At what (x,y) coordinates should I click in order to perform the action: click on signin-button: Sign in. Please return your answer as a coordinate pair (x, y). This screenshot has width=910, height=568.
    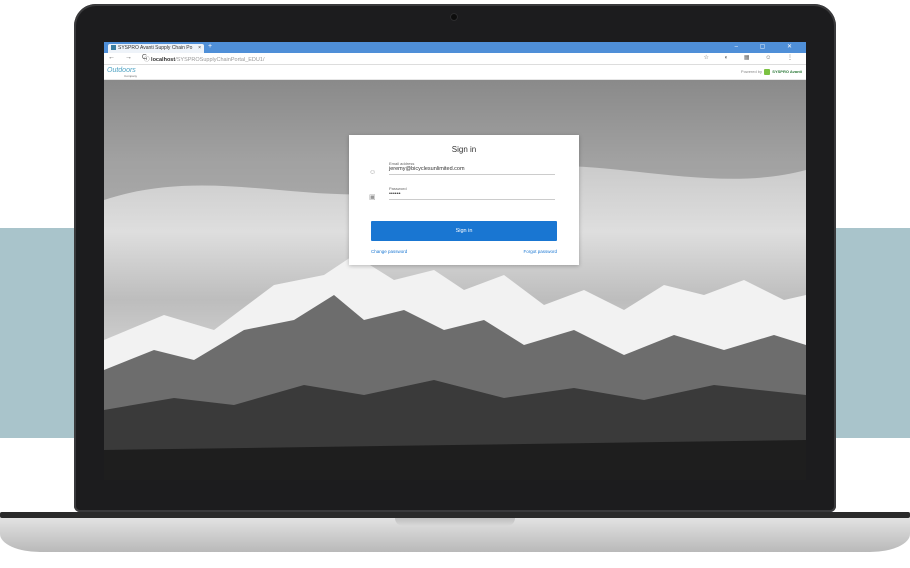
    Looking at the image, I should click on (464, 231).